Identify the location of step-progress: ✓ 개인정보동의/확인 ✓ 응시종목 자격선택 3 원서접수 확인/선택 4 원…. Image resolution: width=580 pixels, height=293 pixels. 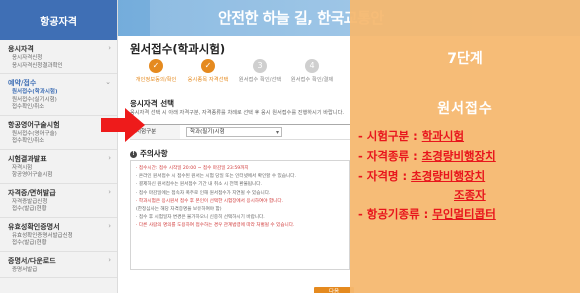
(240, 74).